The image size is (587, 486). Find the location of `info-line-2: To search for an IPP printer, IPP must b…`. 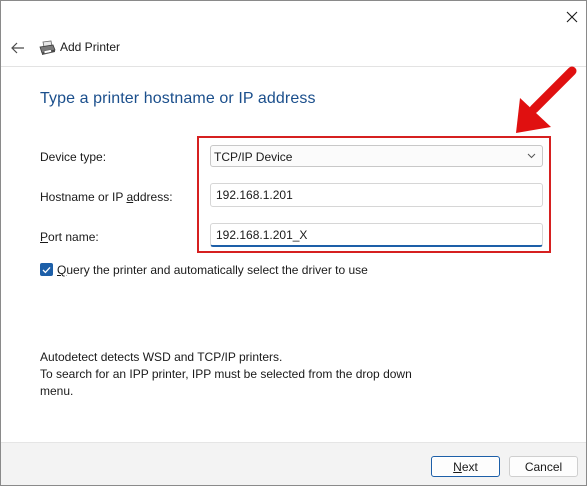

info-line-2: To search for an IPP printer, IPP must b… is located at coordinates (226, 374).